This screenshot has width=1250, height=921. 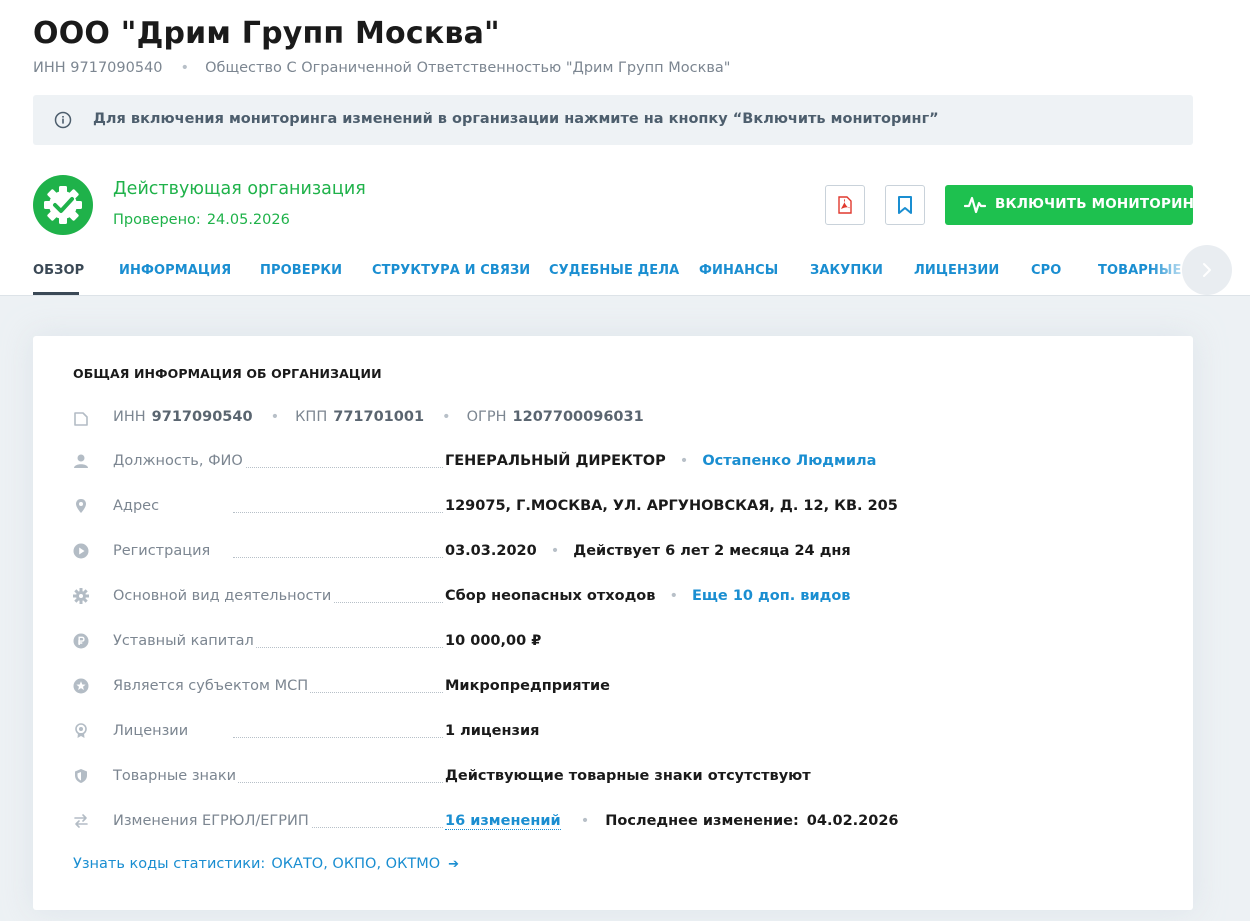 I want to click on ogrn-value: 1207700096031, so click(x=578, y=417).